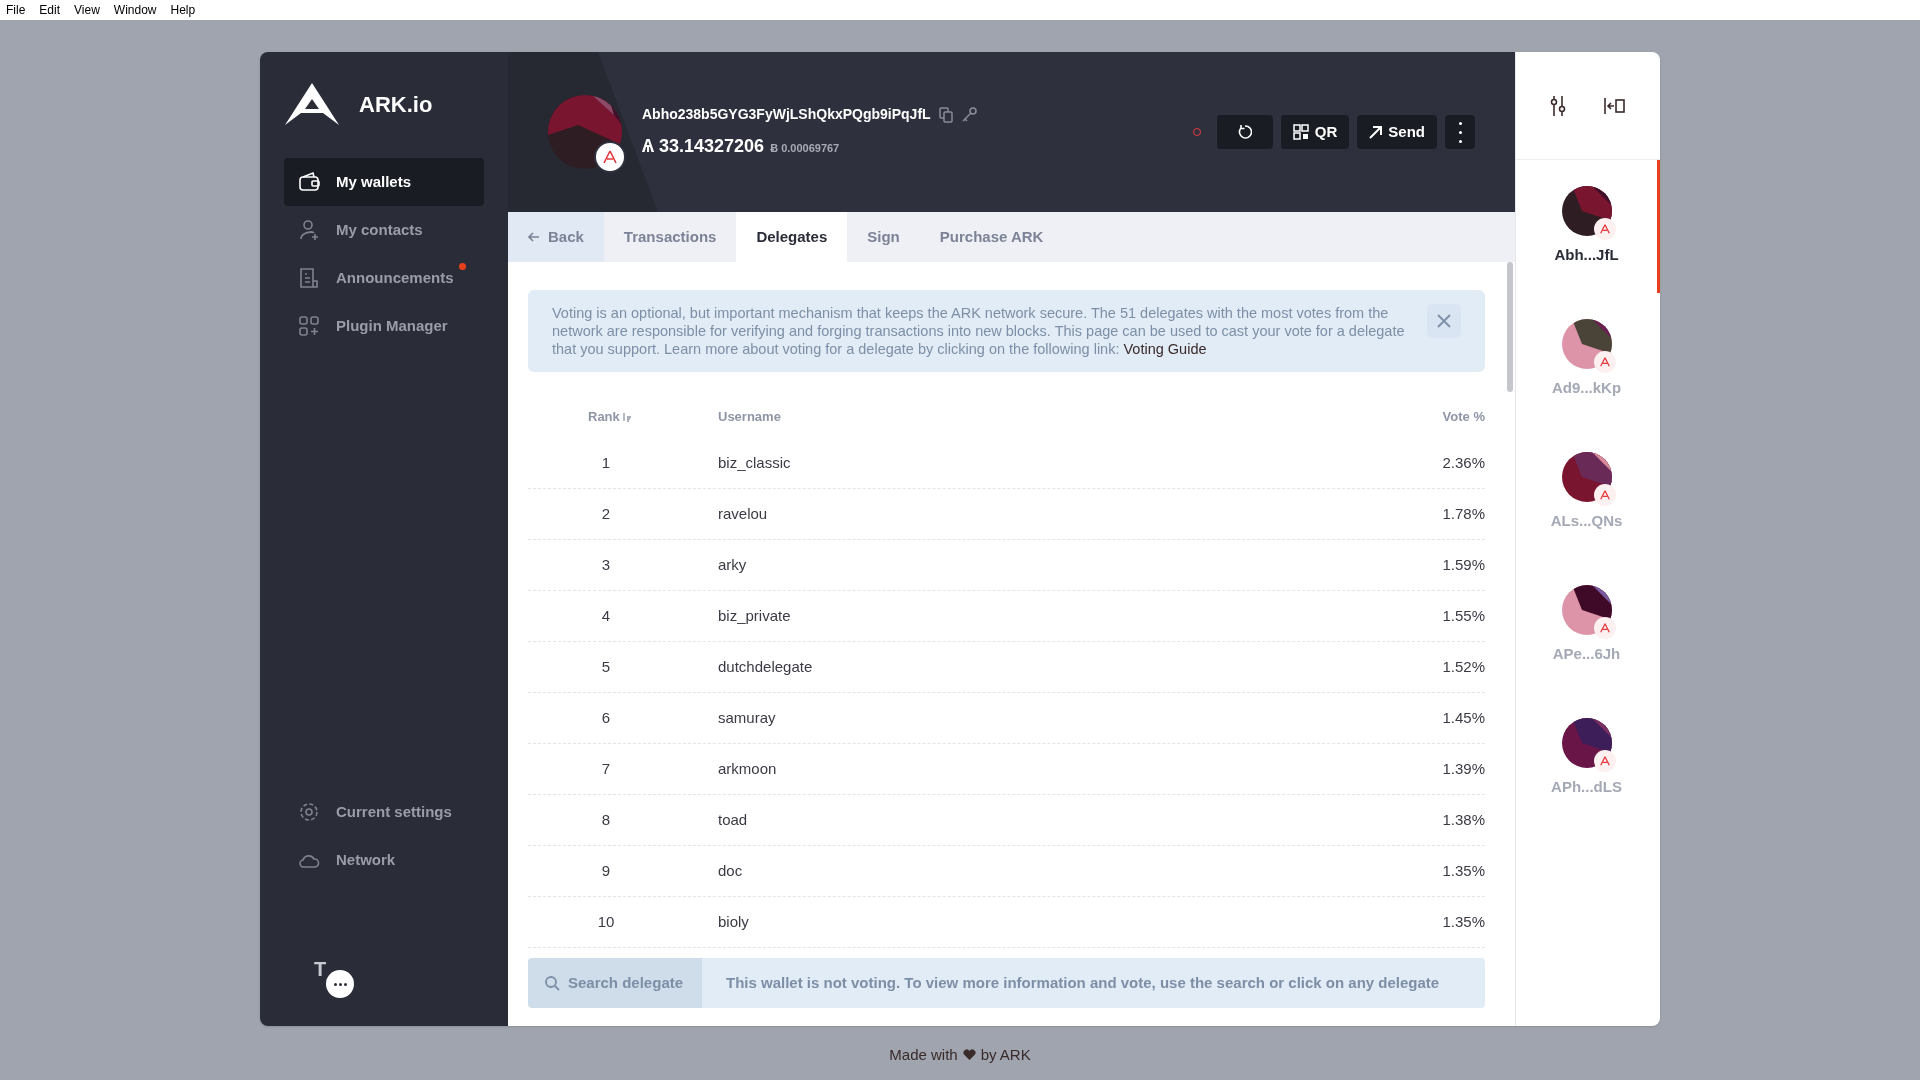 The image size is (1920, 1080). What do you see at coordinates (135, 10) in the screenshot?
I see `menu-item: Window` at bounding box center [135, 10].